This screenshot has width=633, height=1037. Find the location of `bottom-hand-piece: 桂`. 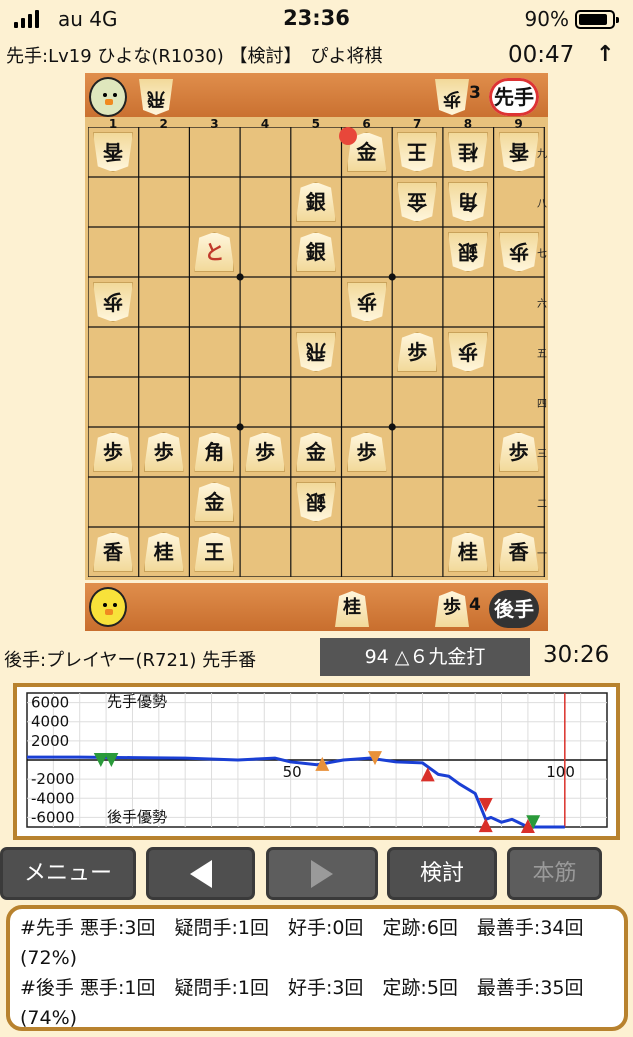

bottom-hand-piece: 桂 is located at coordinates (352, 609).